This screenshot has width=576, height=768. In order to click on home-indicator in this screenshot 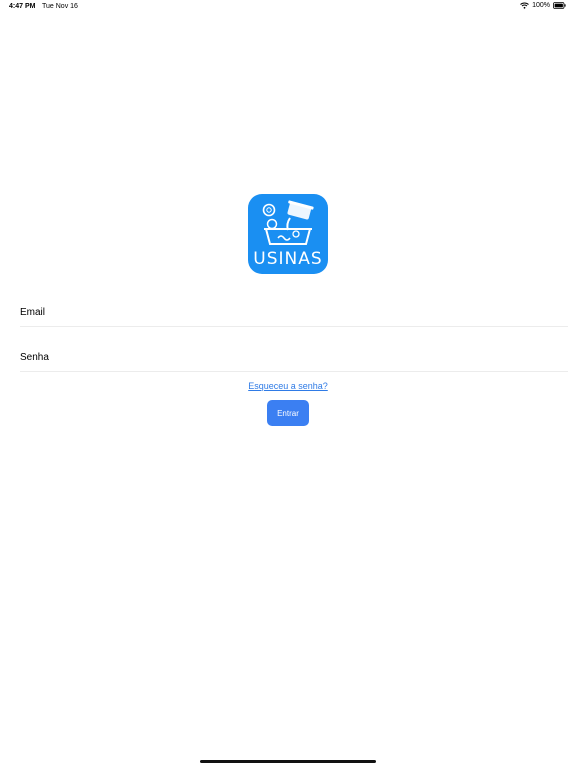, I will do `click(288, 761)`.